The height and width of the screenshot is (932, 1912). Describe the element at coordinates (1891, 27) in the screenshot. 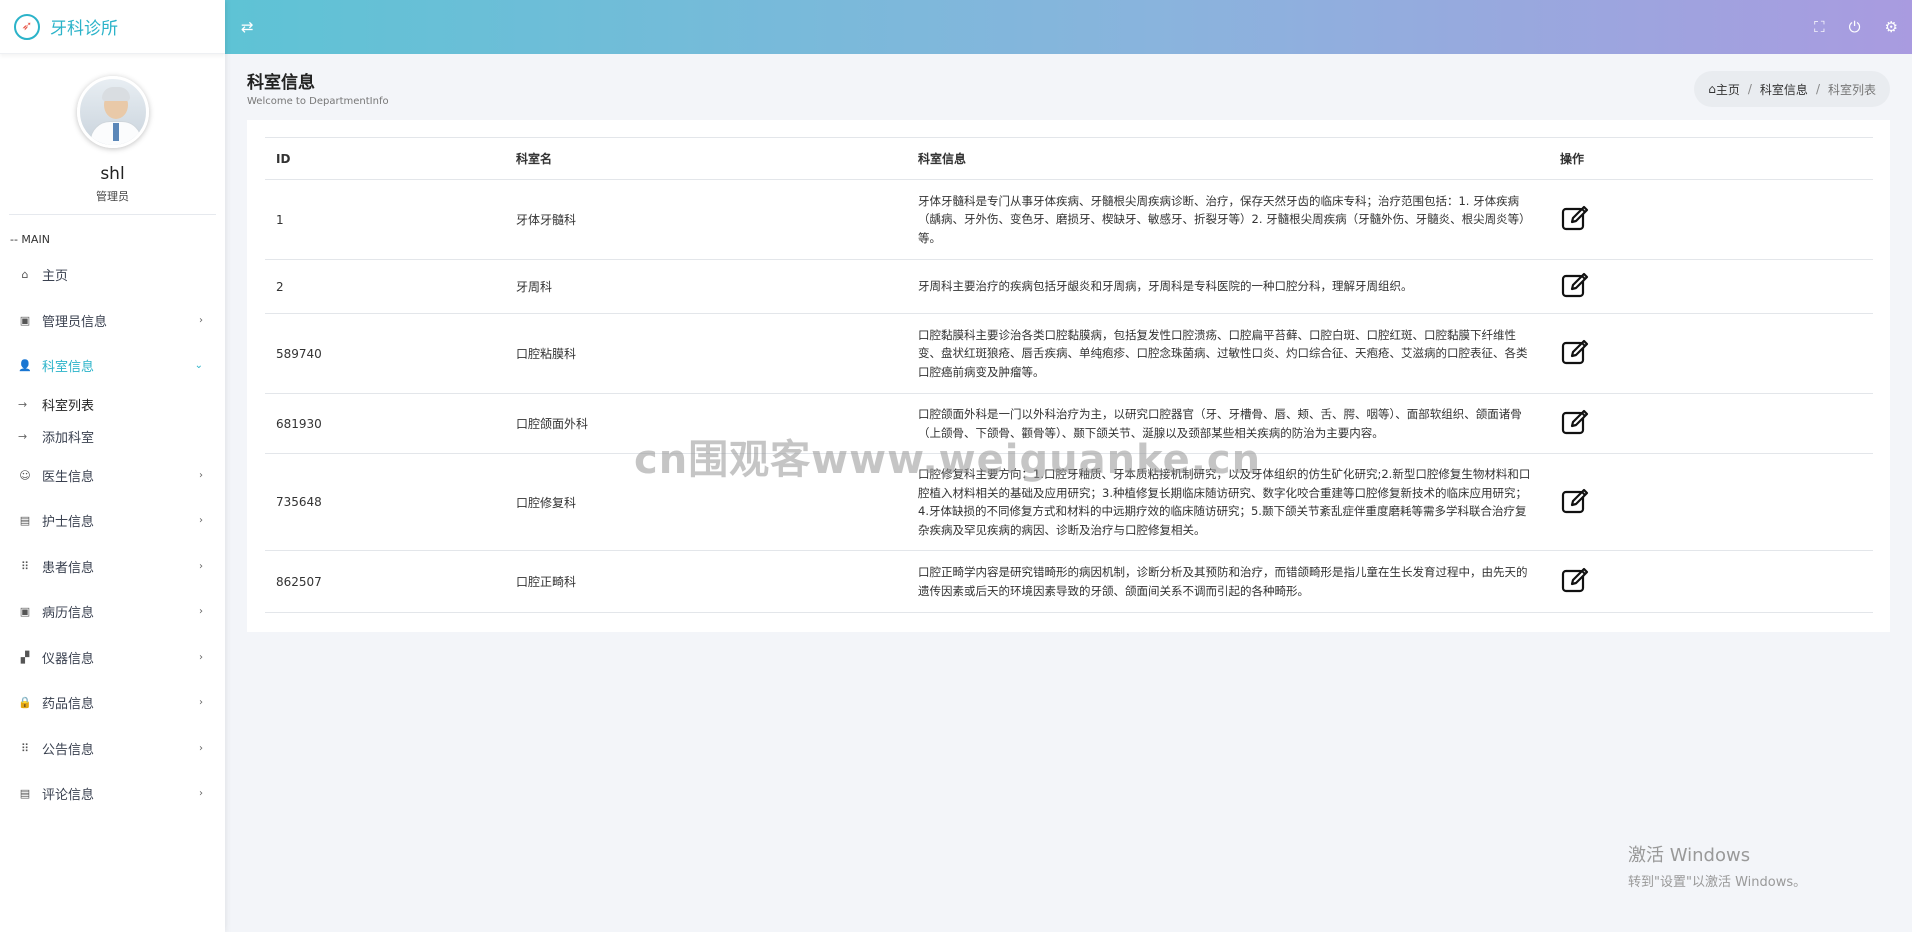

I see `gear-icon: ⚙` at that location.